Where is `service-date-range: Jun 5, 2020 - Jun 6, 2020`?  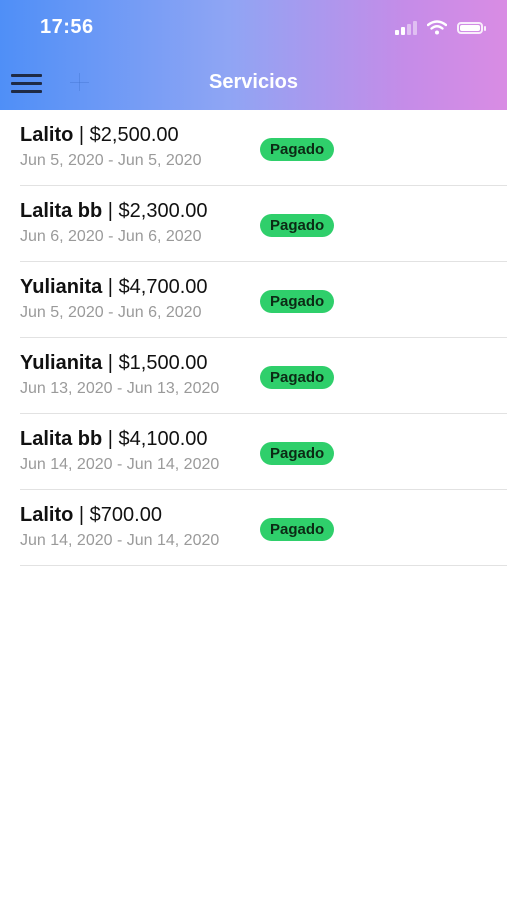 service-date-range: Jun 5, 2020 - Jun 6, 2020 is located at coordinates (111, 312).